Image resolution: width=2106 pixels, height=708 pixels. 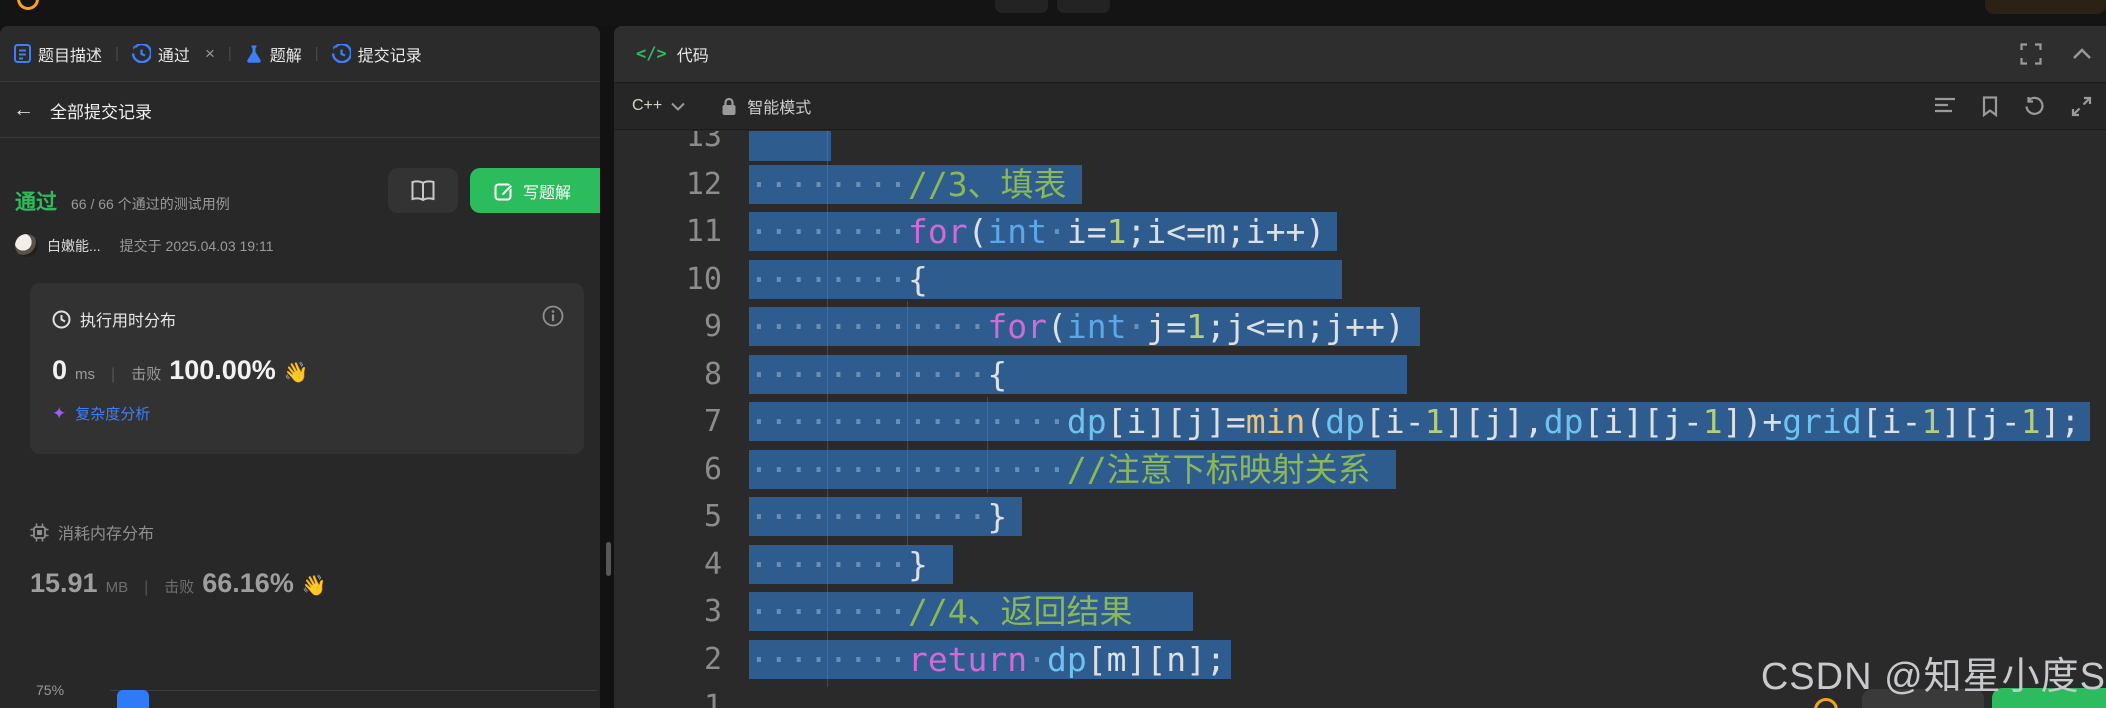 What do you see at coordinates (547, 193) in the screenshot?
I see `write-solution-label: 写题解` at bounding box center [547, 193].